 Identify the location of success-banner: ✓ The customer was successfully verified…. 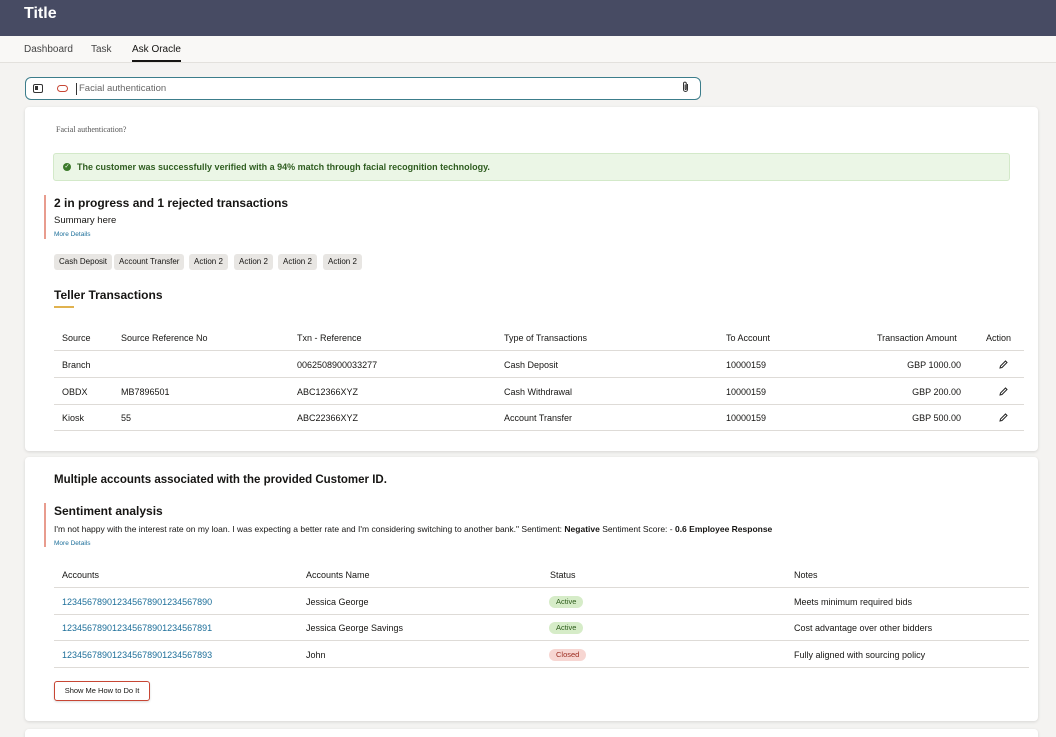
(531, 167).